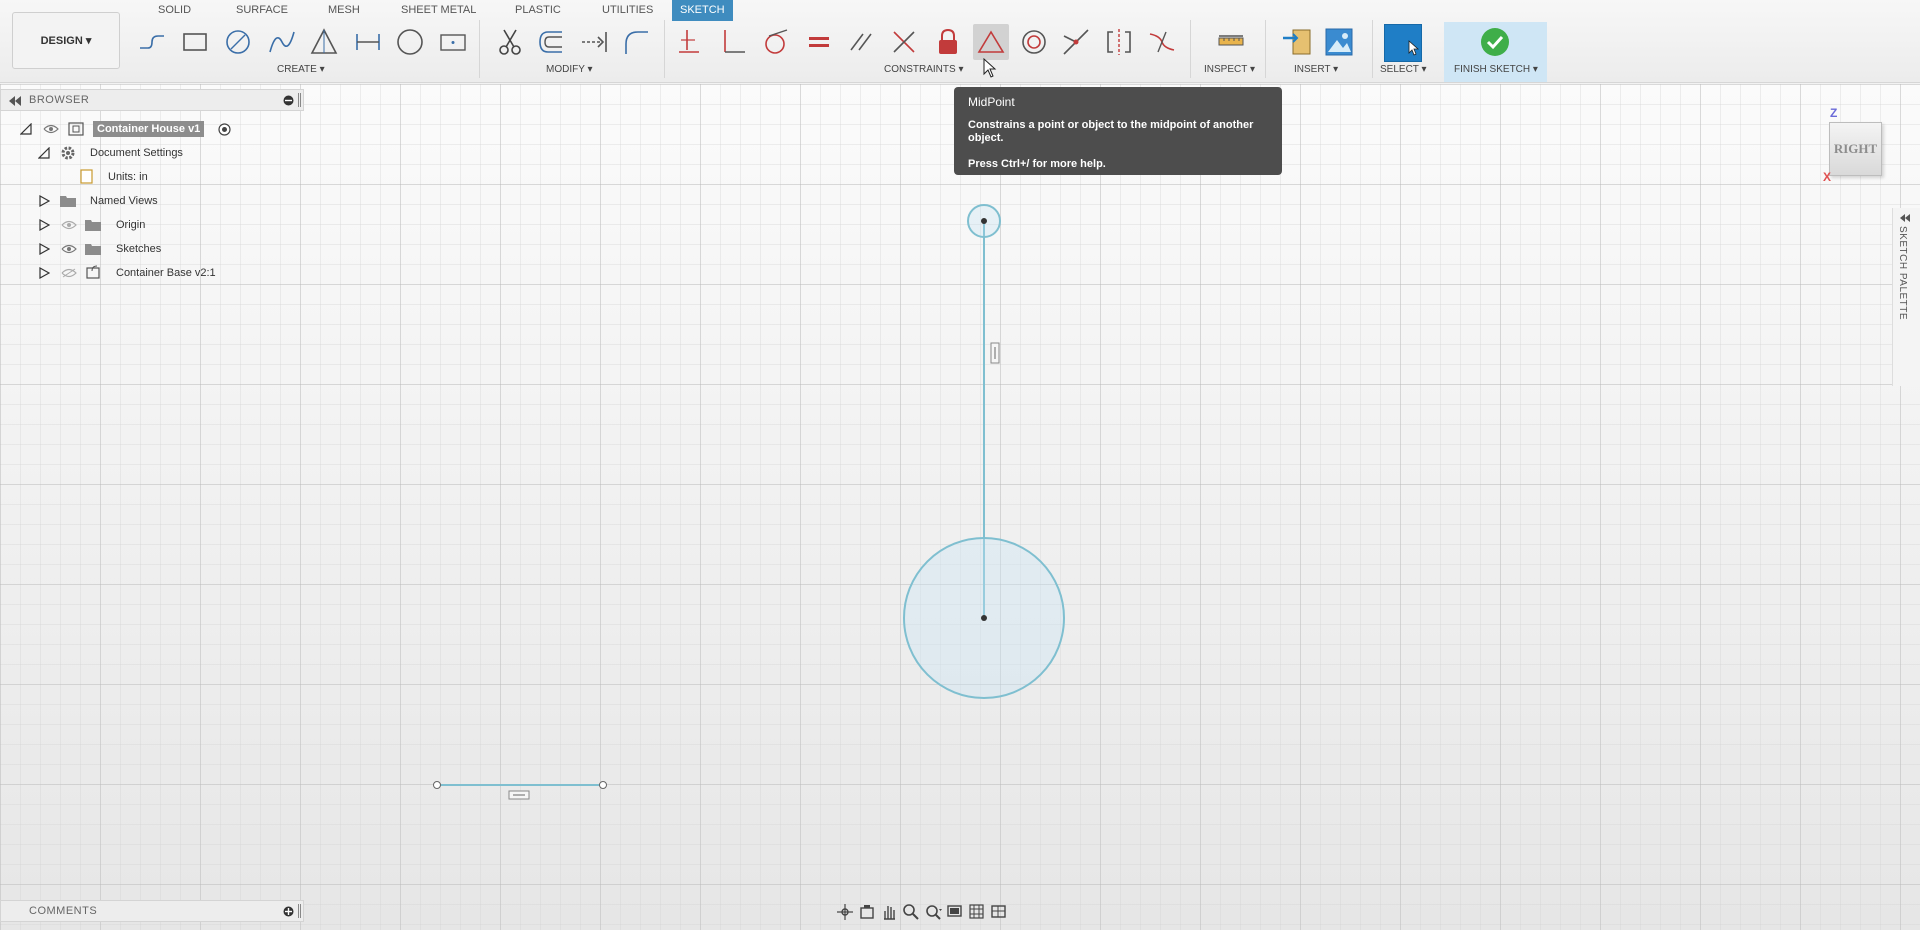  What do you see at coordinates (324, 42) in the screenshot?
I see `polygon-tool-icon` at bounding box center [324, 42].